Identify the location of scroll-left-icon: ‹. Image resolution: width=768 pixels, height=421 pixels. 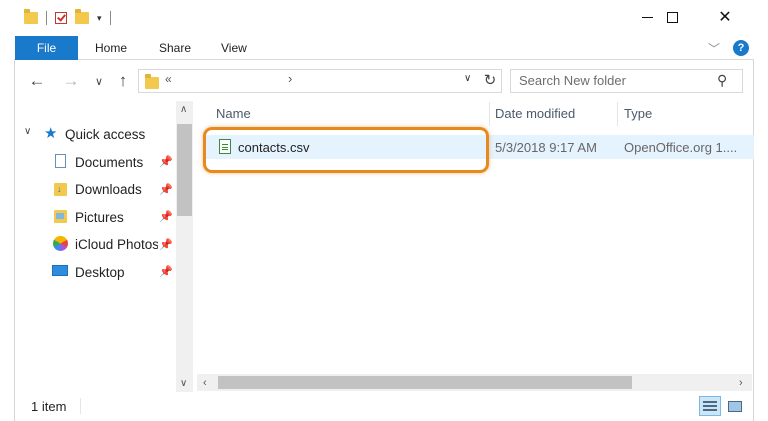
(205, 383).